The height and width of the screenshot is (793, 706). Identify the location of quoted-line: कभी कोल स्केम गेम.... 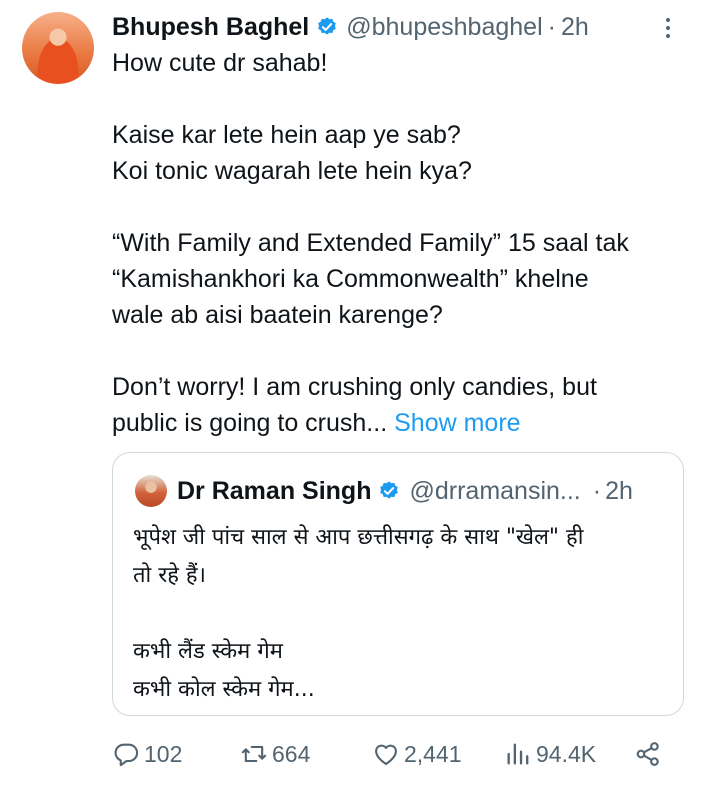
(224, 689).